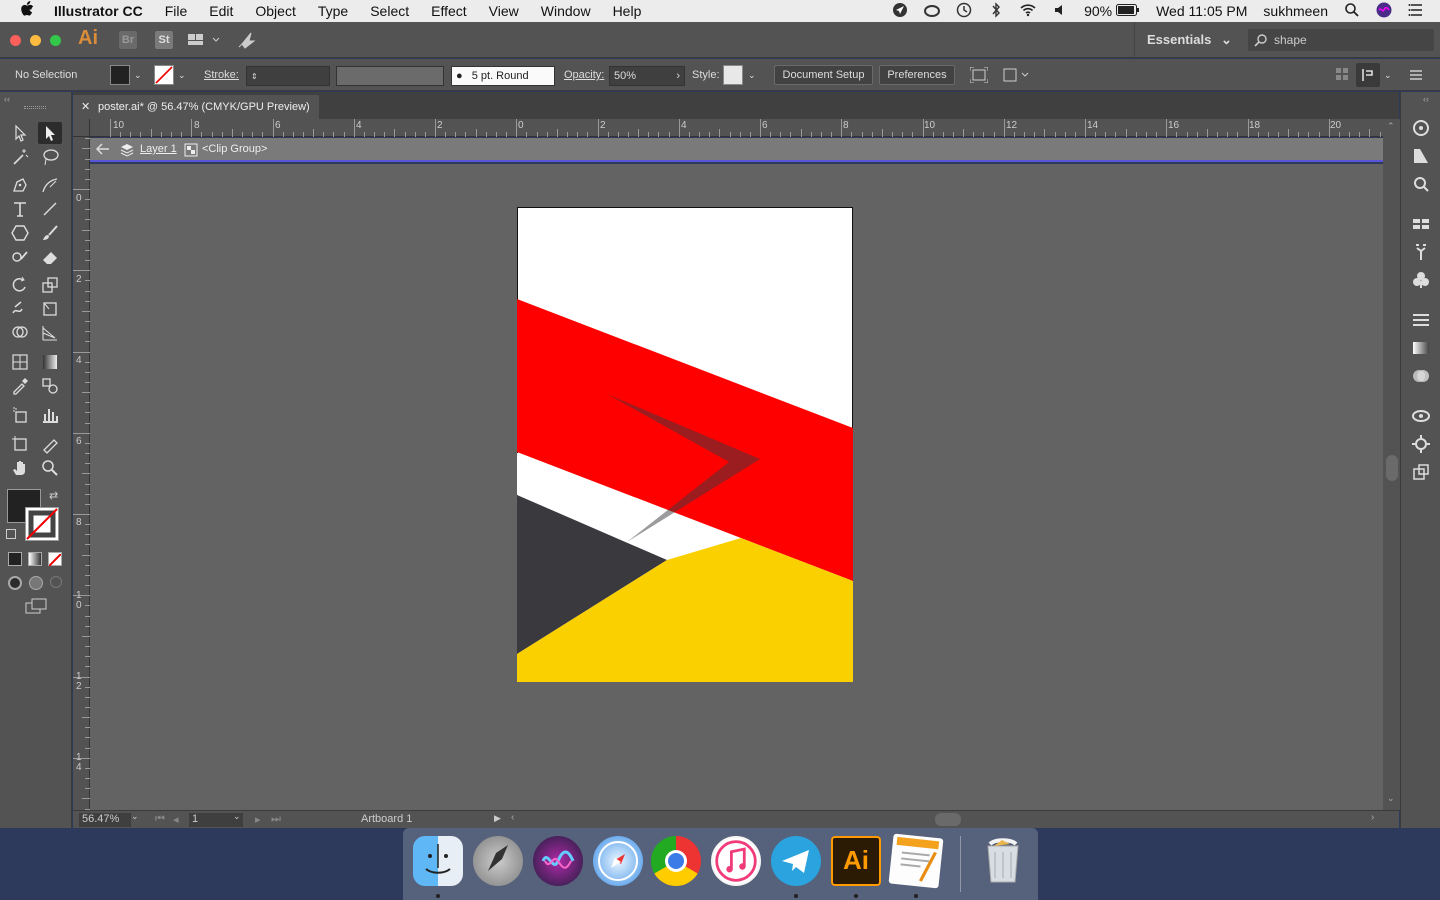 The image size is (1440, 900). What do you see at coordinates (584, 75) in the screenshot?
I see `opacity-label: Opacity:` at bounding box center [584, 75].